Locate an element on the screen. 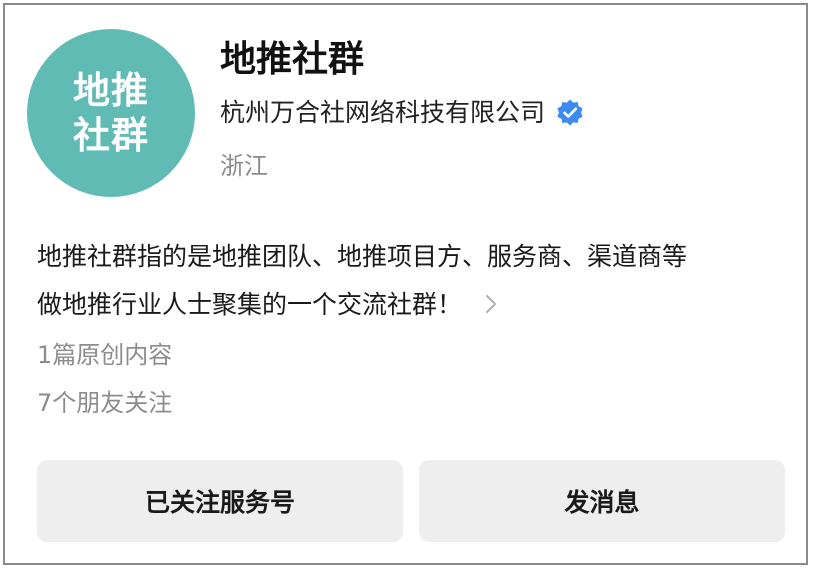 The height and width of the screenshot is (570, 813). region-label: 浙江 is located at coordinates (244, 166).